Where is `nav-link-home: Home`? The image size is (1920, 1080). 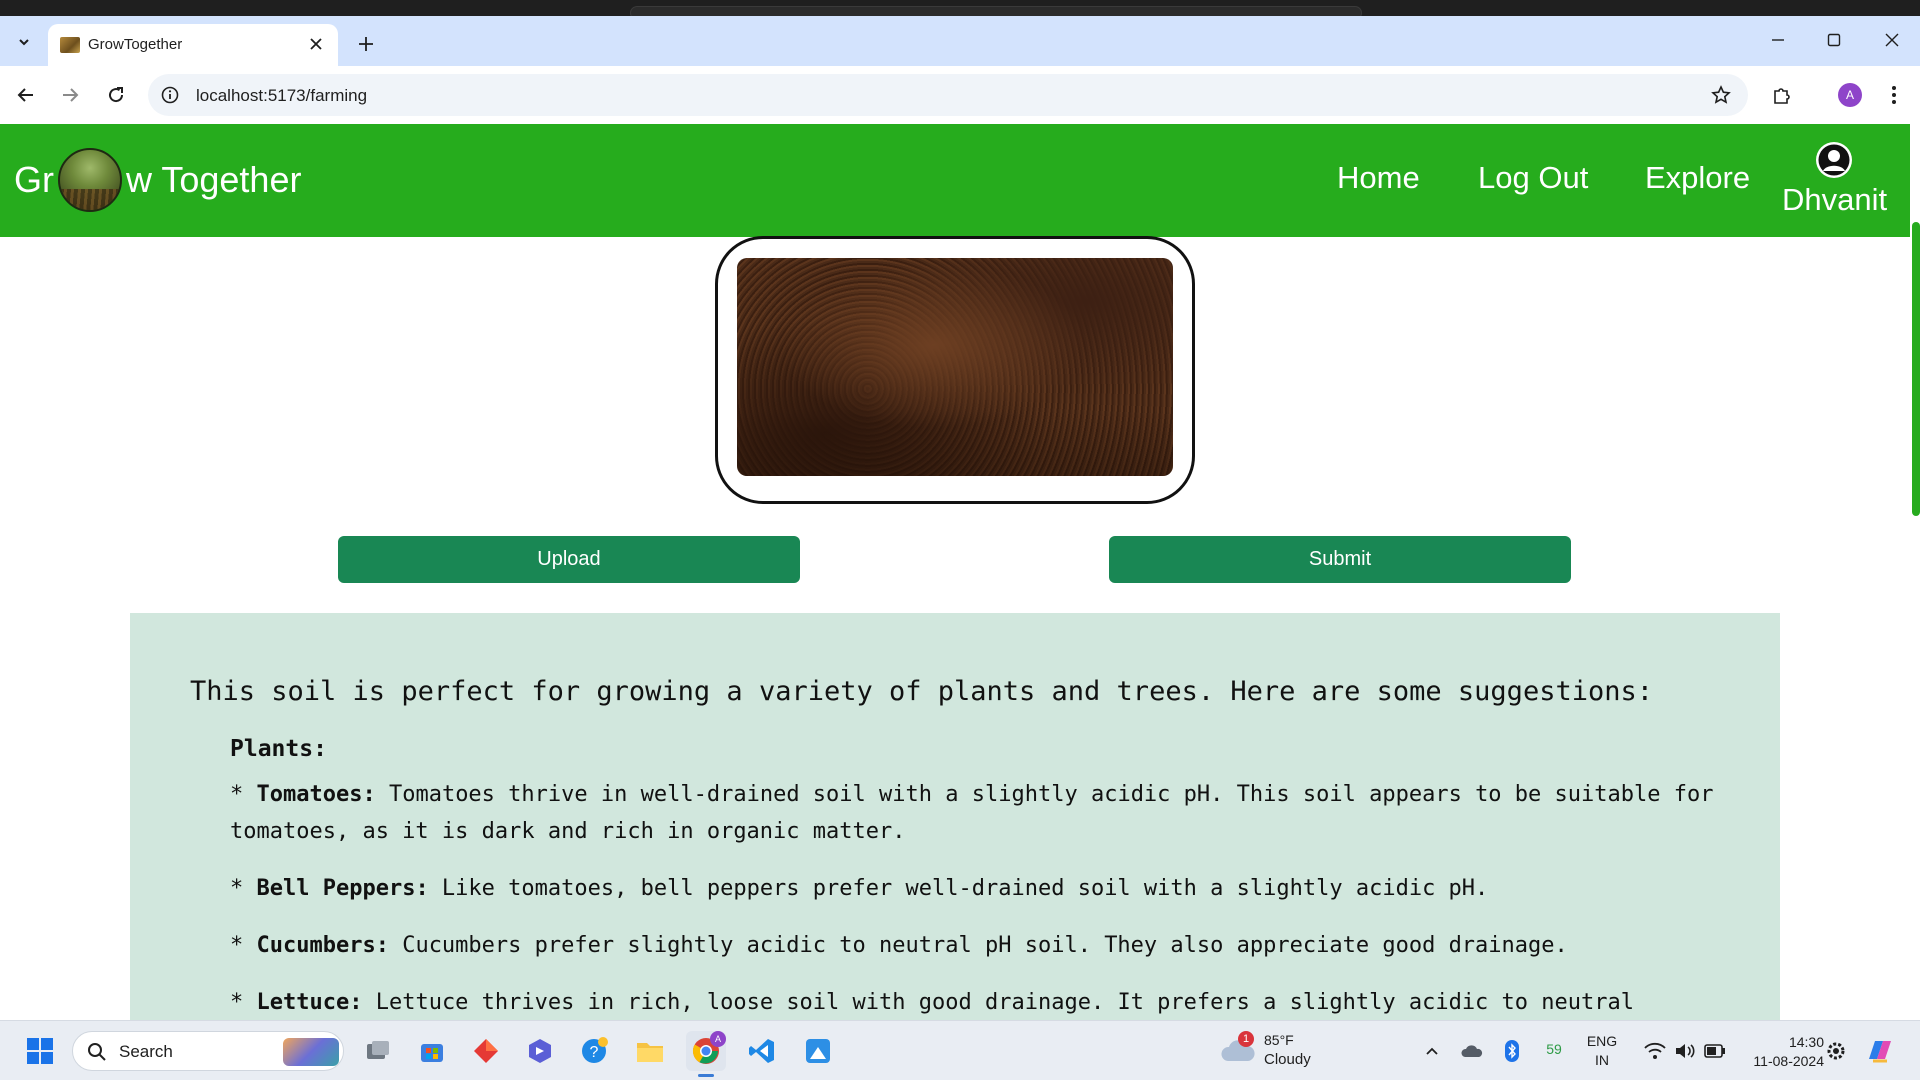
nav-link-home: Home is located at coordinates (1378, 178).